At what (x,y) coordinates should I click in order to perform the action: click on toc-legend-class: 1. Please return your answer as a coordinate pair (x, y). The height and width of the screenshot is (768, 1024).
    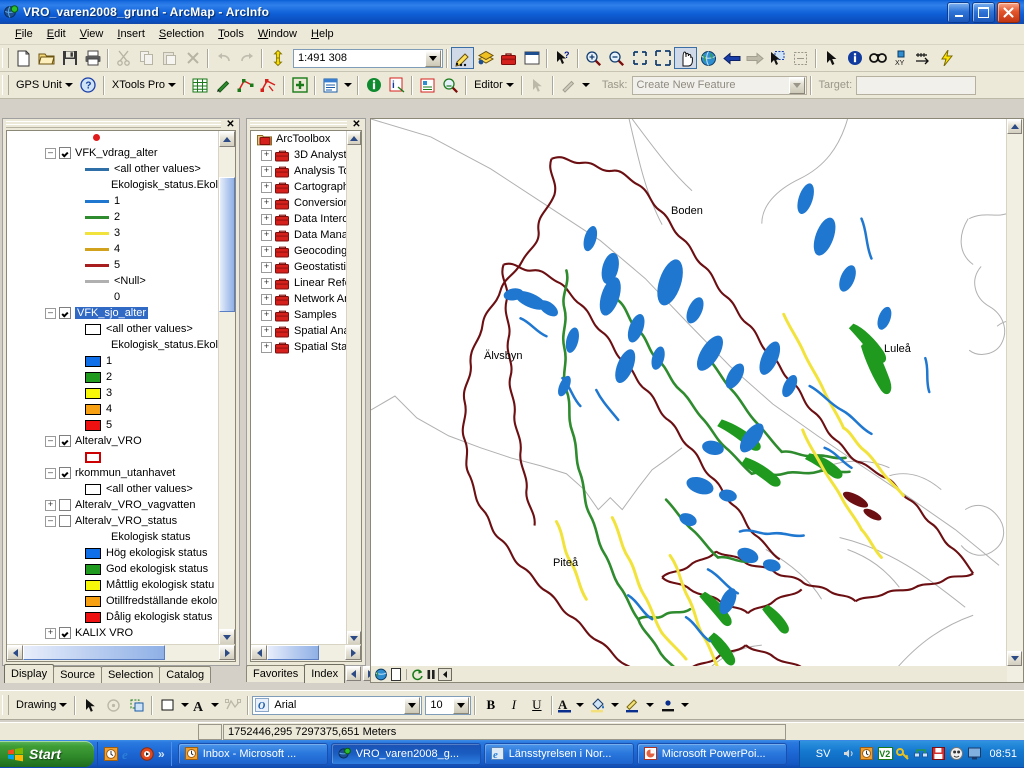
    Looking at the image, I should click on (113, 361).